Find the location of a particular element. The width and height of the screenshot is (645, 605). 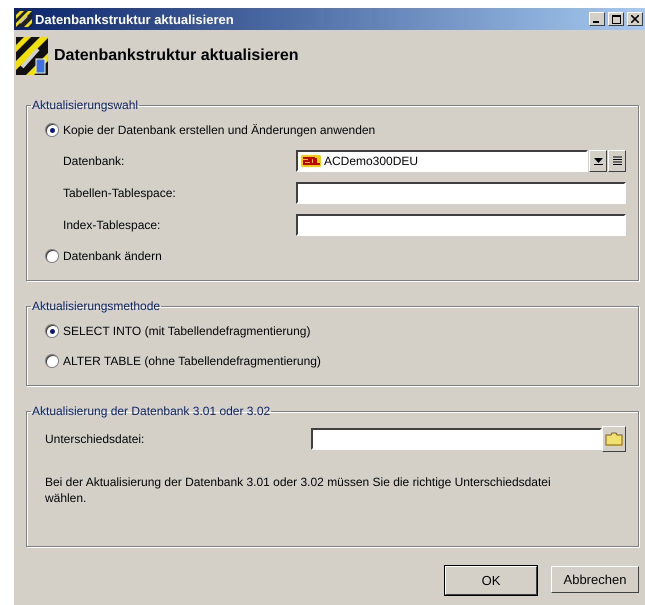

maximize-icon is located at coordinates (616, 19).